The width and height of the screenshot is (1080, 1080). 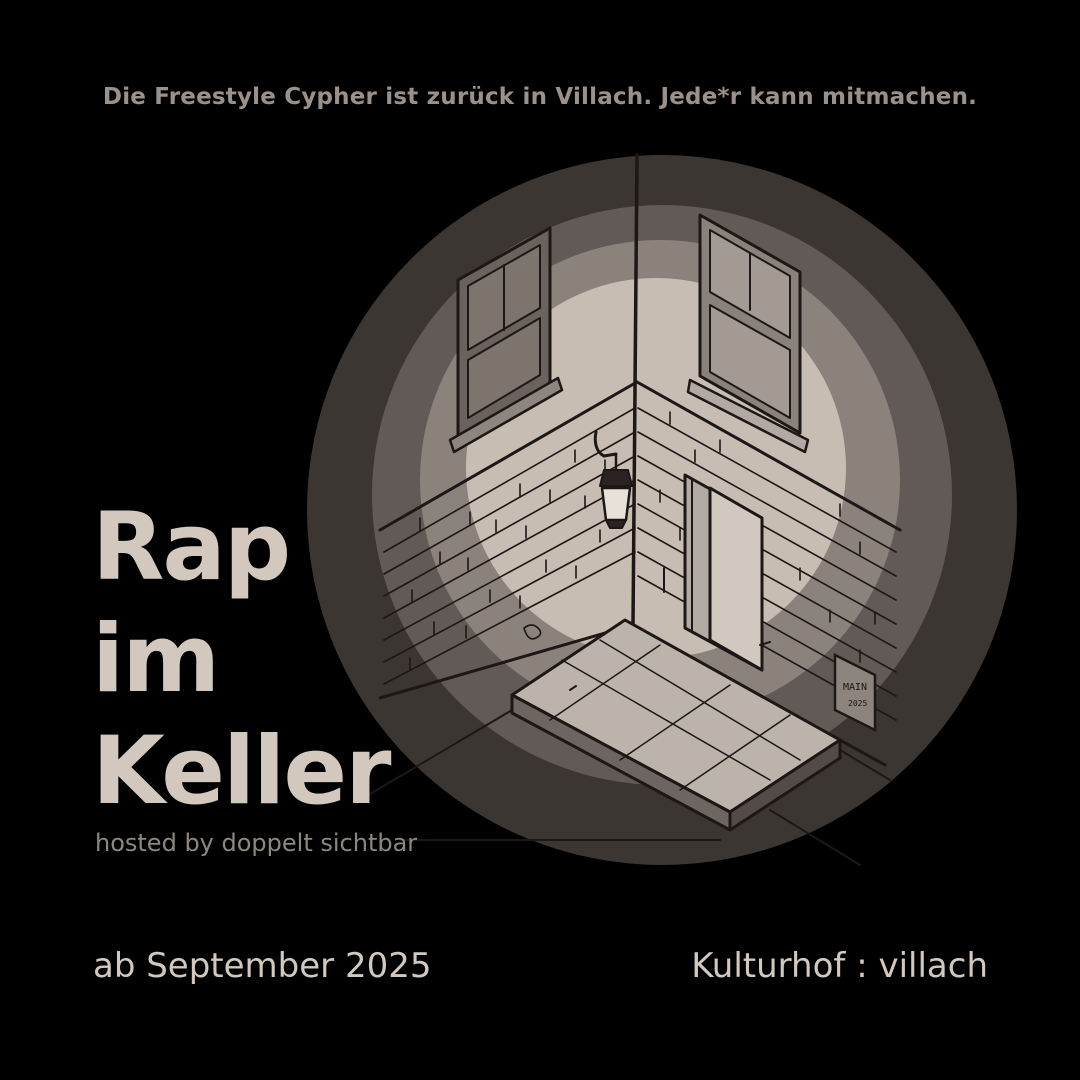 I want to click on hosted-by: hosted by doppelt sichtbar, so click(x=256, y=843).